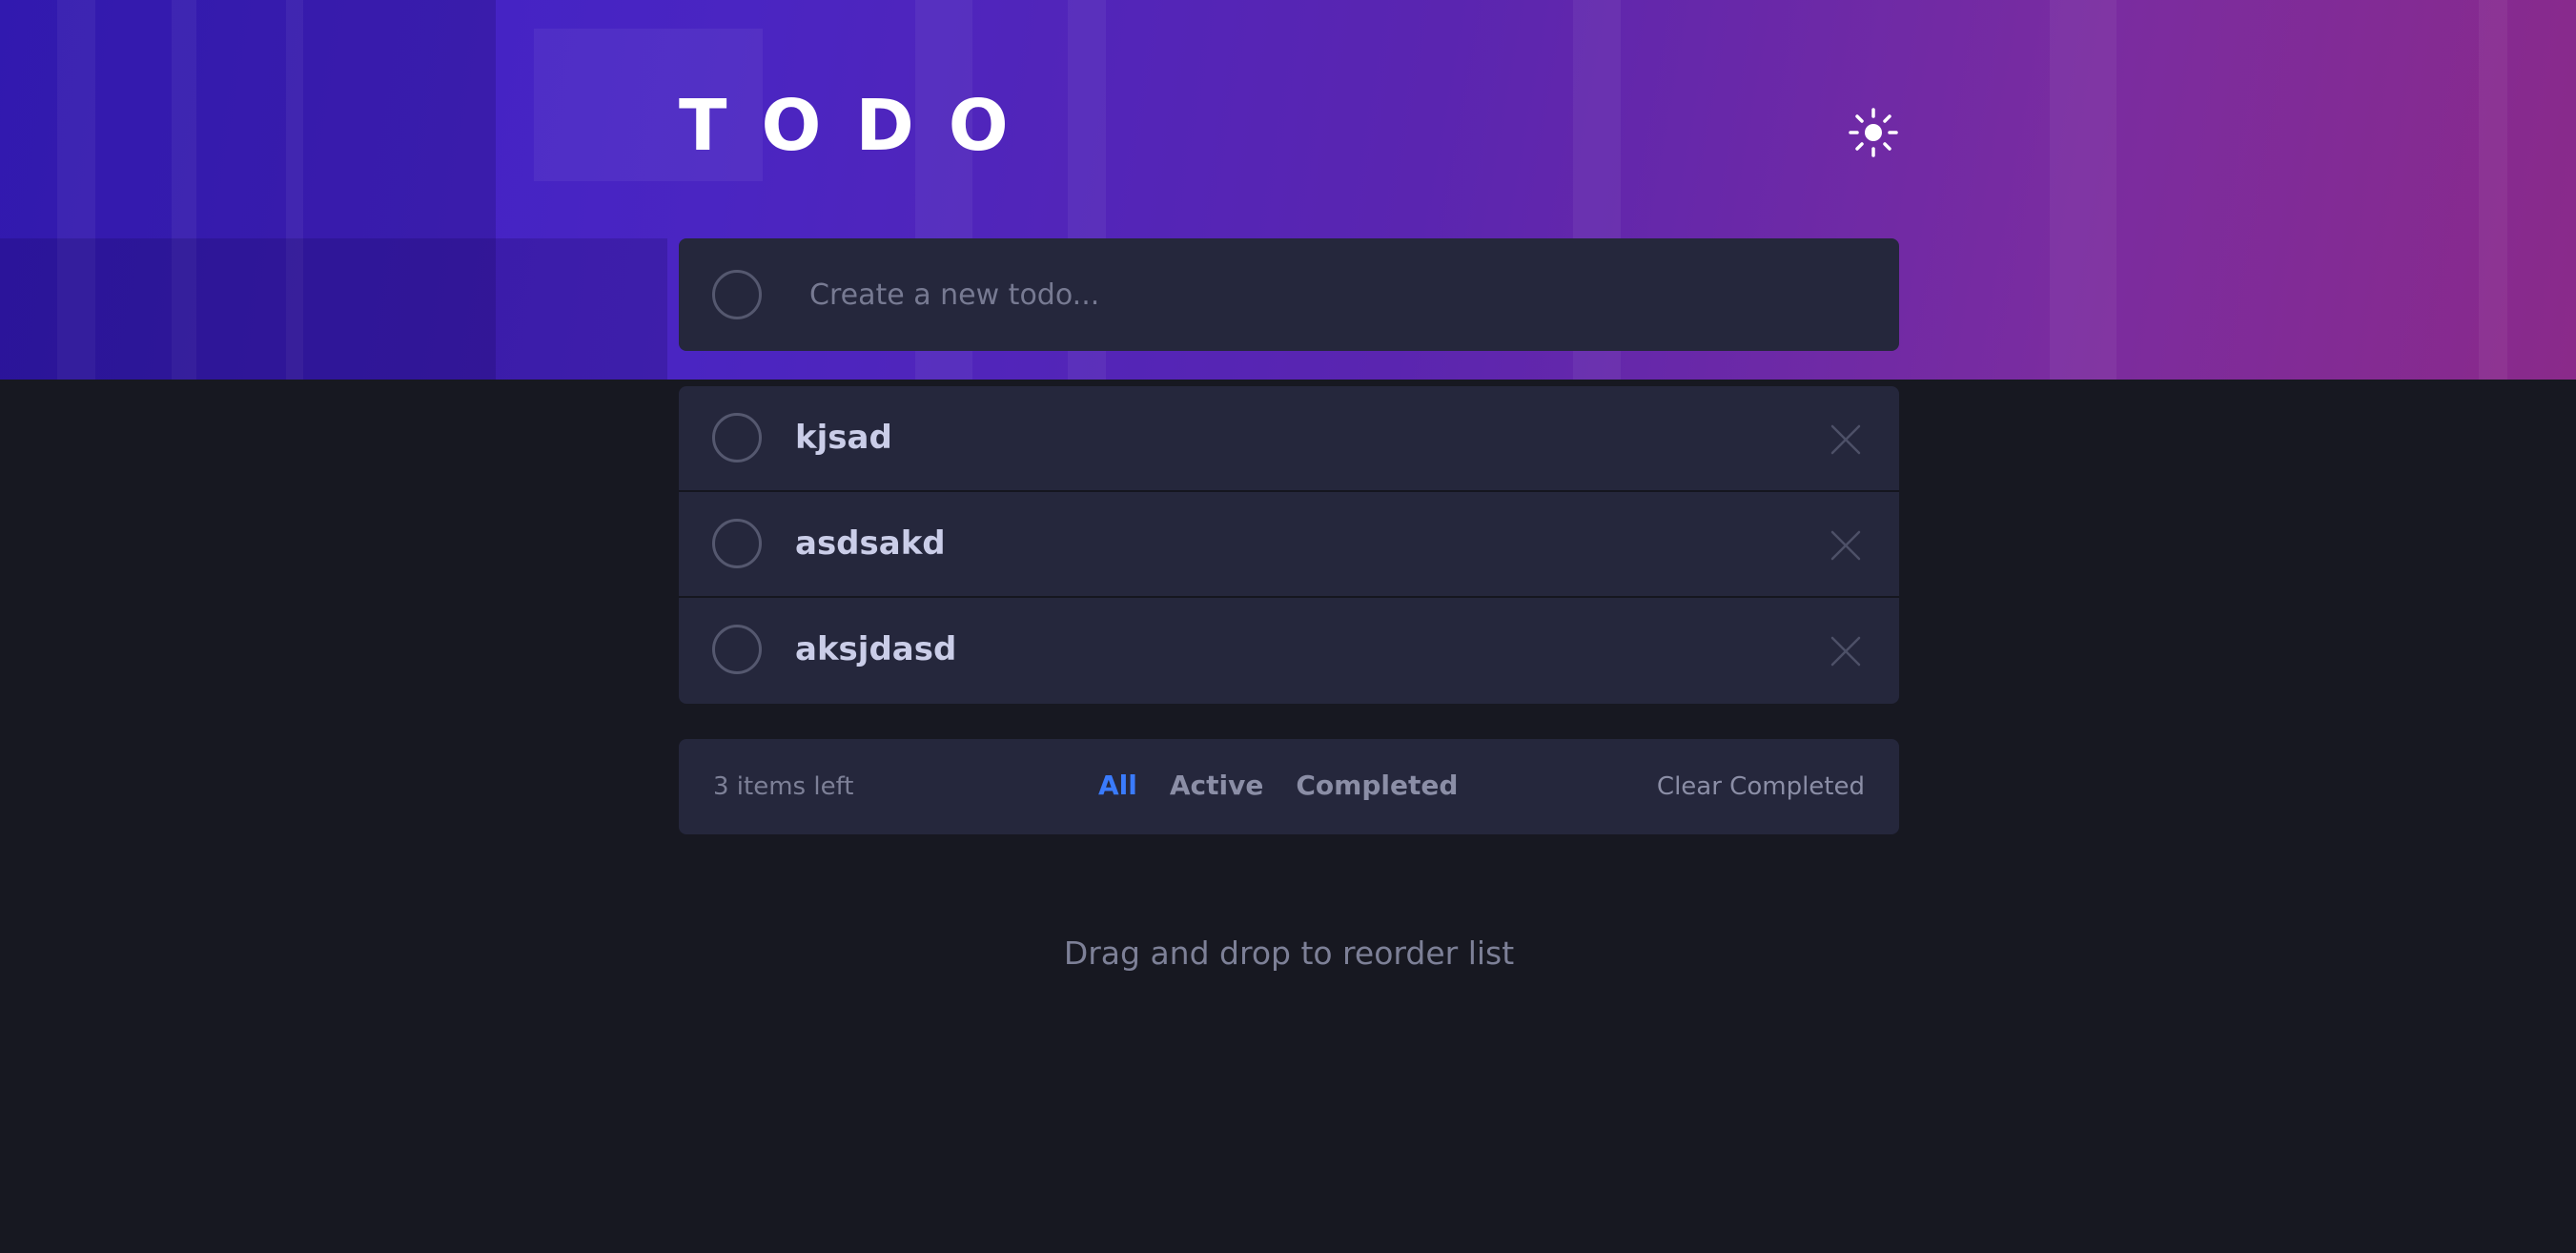  What do you see at coordinates (783, 786) in the screenshot?
I see `items-left-count: 3 items left` at bounding box center [783, 786].